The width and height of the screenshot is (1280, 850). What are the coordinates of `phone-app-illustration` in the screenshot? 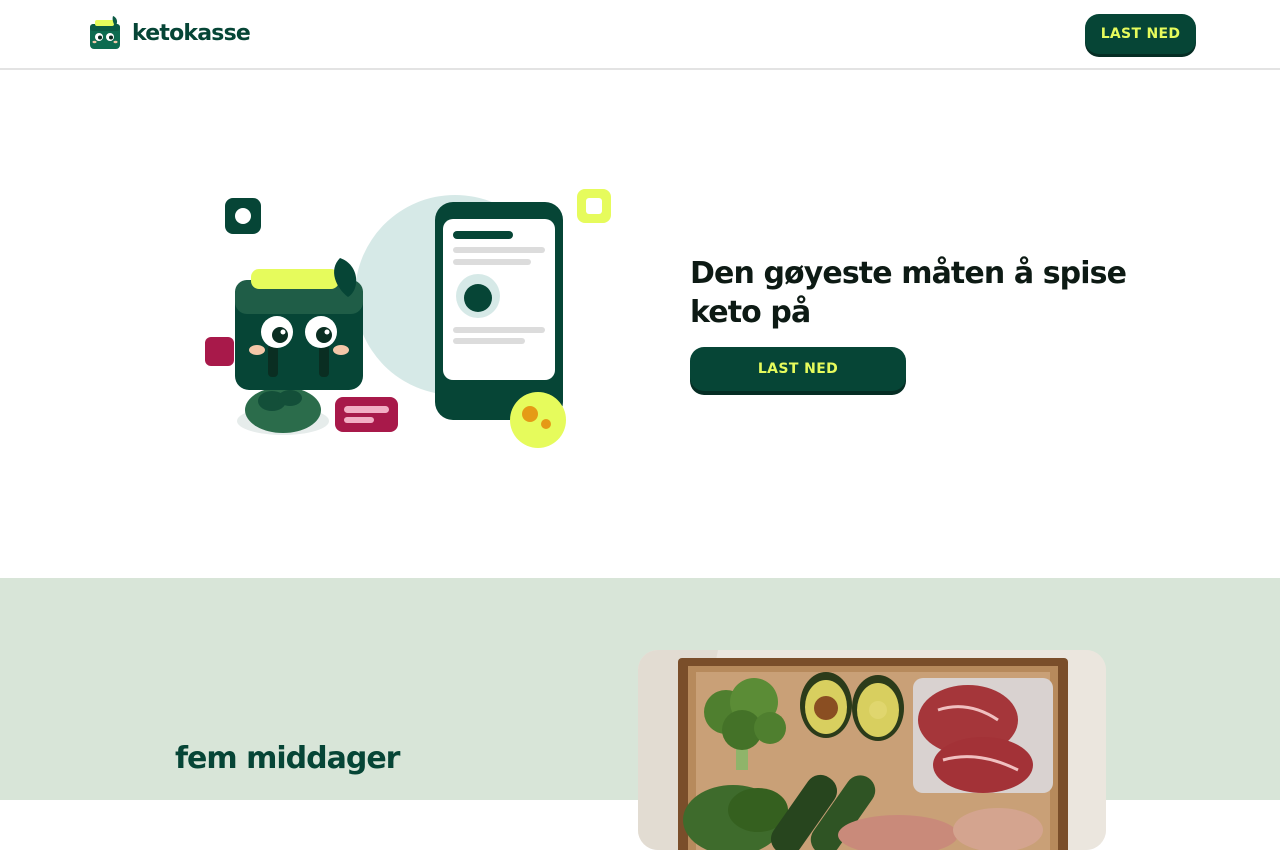 It's located at (499, 311).